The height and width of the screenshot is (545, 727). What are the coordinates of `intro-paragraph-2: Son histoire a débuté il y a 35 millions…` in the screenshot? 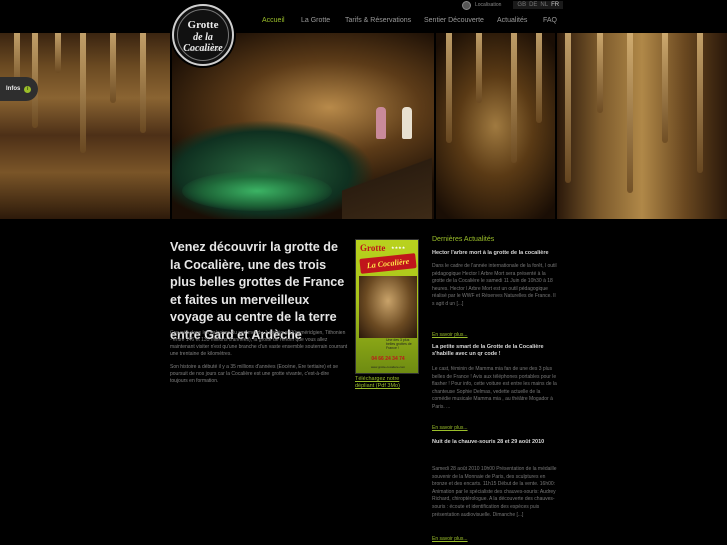 It's located at (254, 374).